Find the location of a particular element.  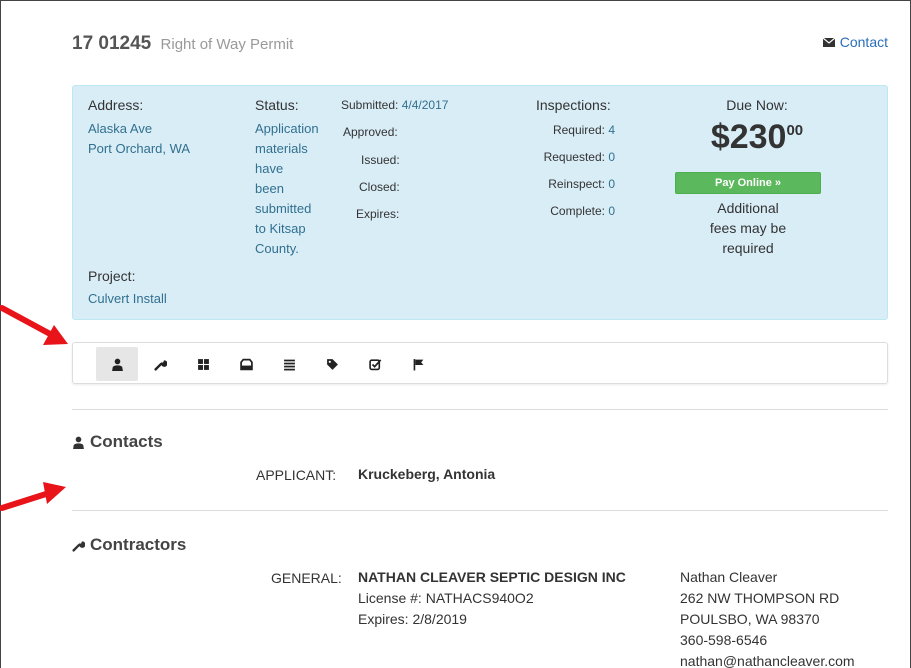

contacts-heading: Contacts is located at coordinates (117, 442).